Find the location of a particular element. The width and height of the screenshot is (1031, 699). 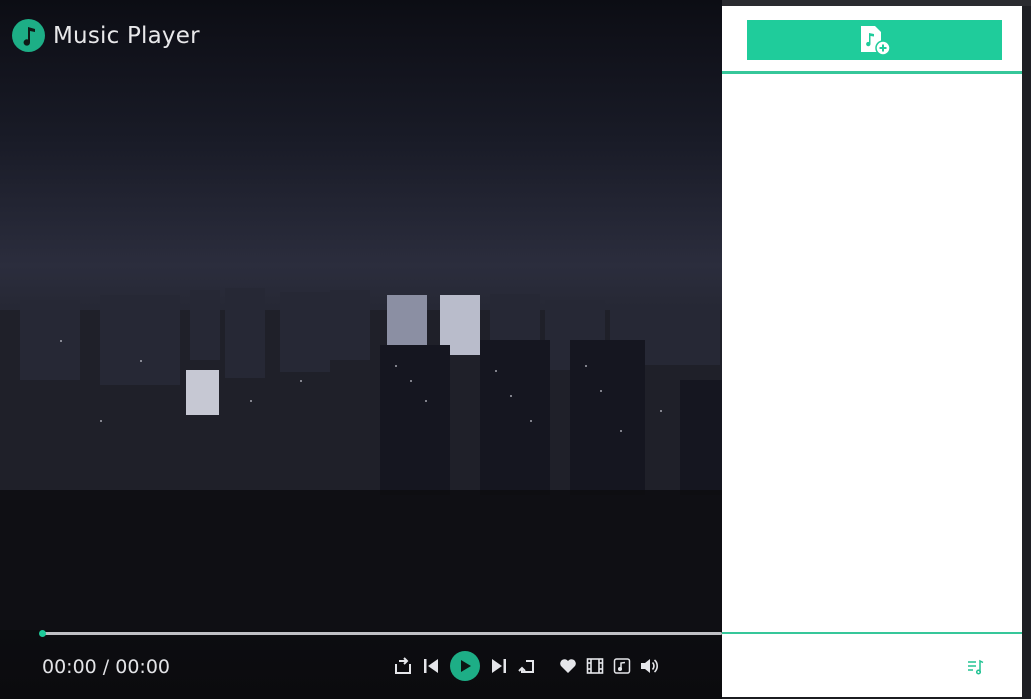

repeat-icon is located at coordinates (403, 666).